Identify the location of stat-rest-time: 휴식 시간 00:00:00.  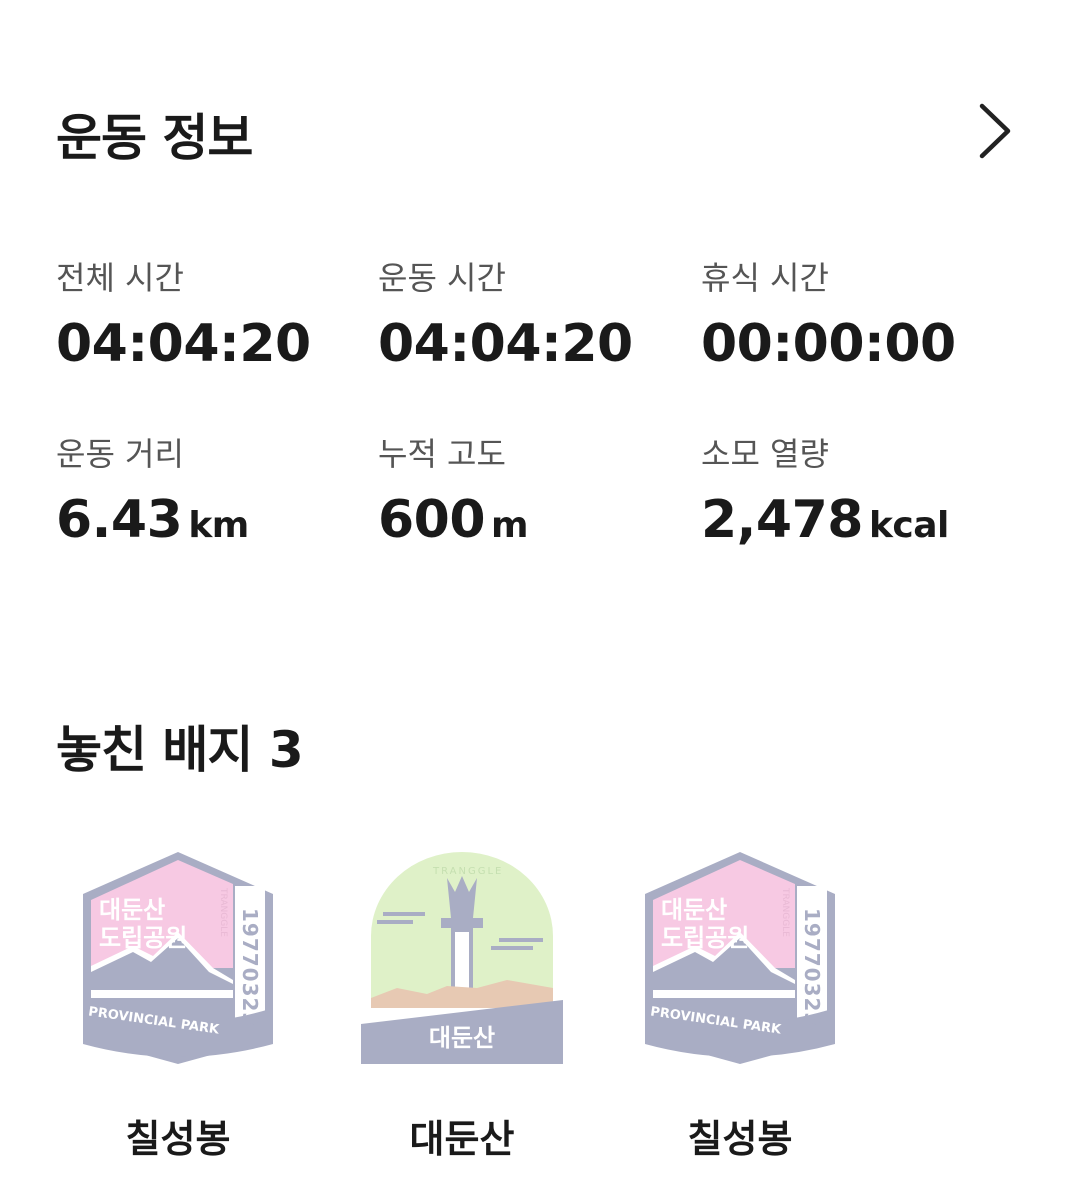
(851, 315).